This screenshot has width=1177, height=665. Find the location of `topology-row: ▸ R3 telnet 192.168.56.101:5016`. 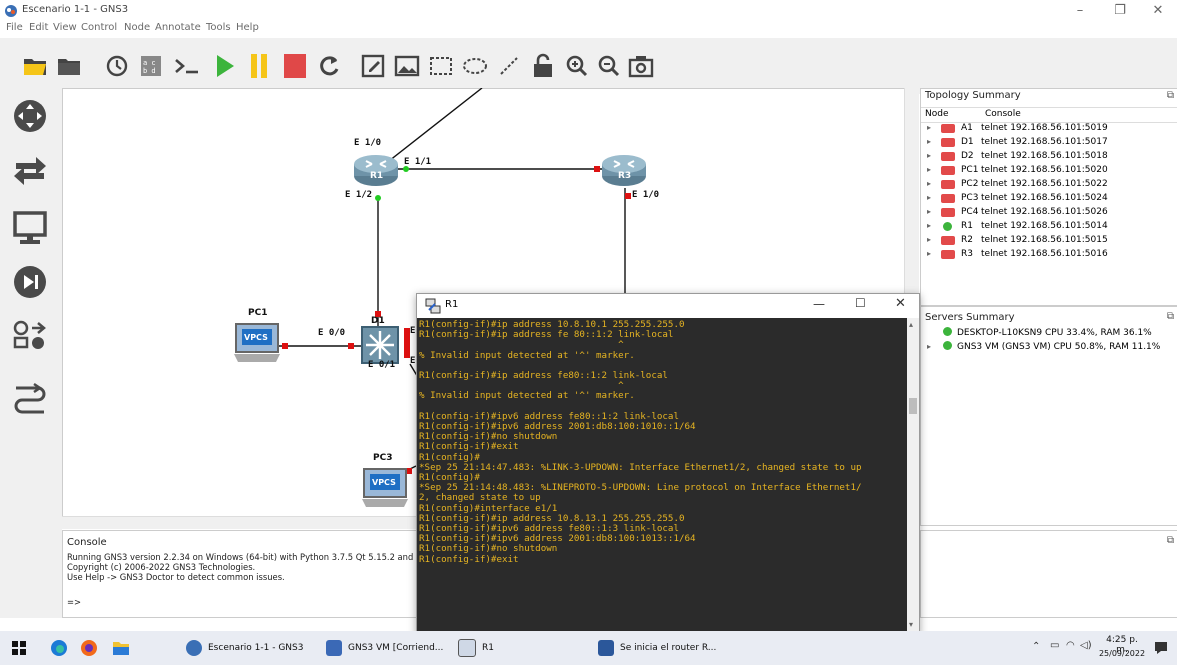

topology-row: ▸ R3 telnet 192.168.56.101:5016 is located at coordinates (1049, 255).